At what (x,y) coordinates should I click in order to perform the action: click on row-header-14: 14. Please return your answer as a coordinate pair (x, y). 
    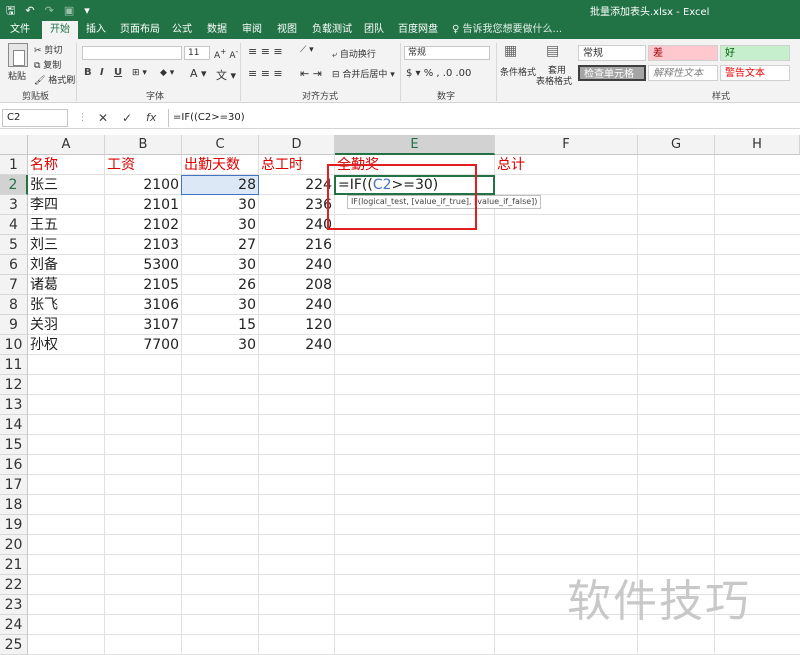
    Looking at the image, I should click on (14, 425).